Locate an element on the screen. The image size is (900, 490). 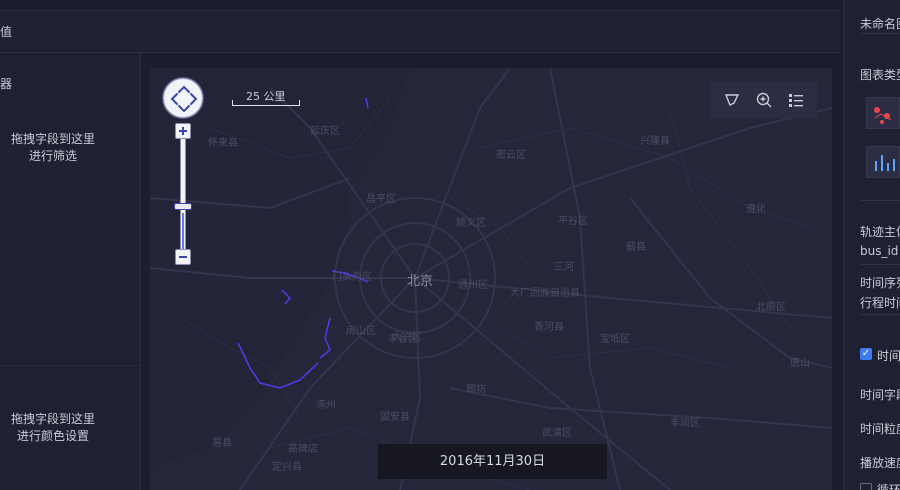
zoom-in-icon is located at coordinates (764, 100).